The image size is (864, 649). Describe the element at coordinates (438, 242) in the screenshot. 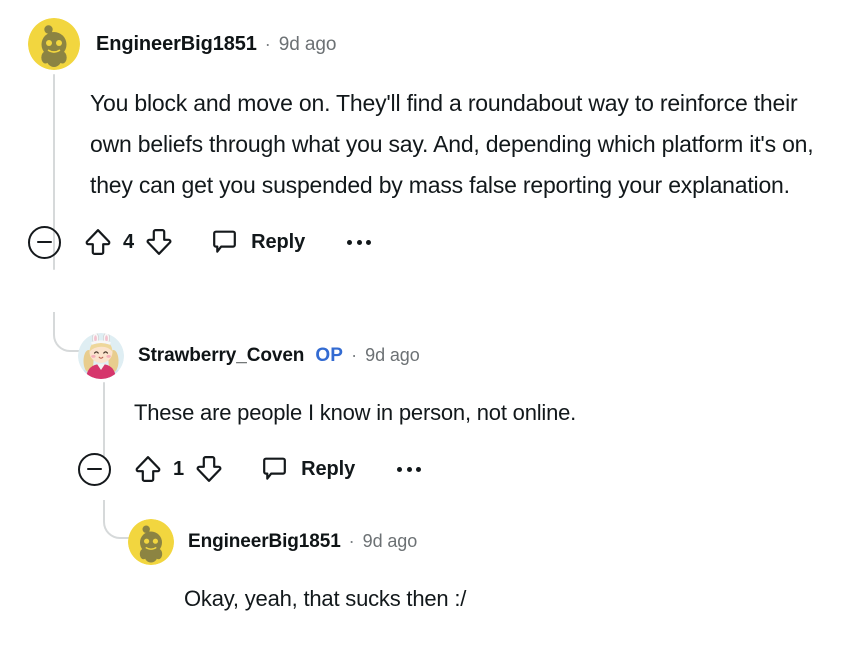

I see `comment-actions: 4 Reply` at that location.